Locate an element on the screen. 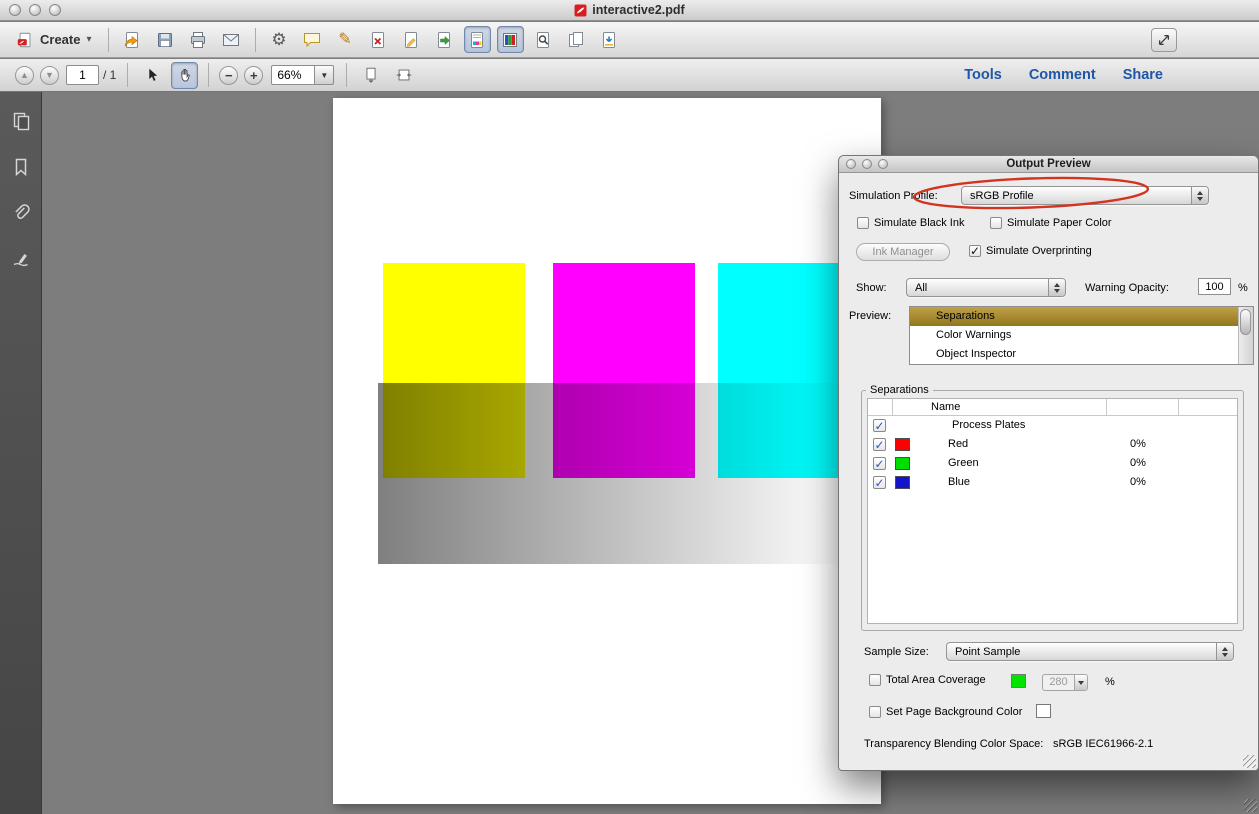 This screenshot has height=814, width=1259. next-page-button: ▼ is located at coordinates (49, 75).